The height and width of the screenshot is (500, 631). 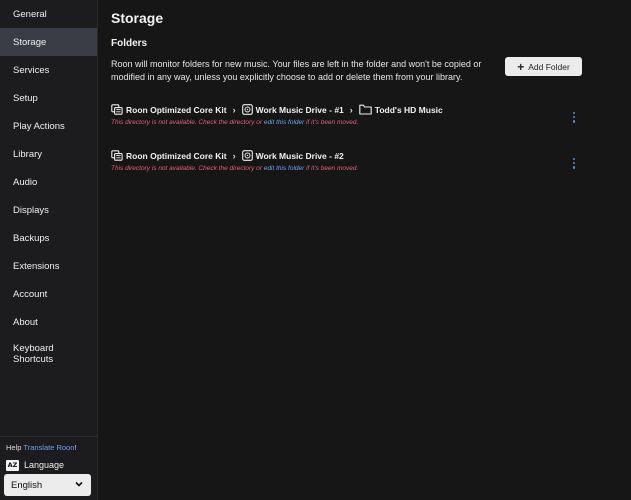 I want to click on section-title: Folders, so click(x=129, y=43).